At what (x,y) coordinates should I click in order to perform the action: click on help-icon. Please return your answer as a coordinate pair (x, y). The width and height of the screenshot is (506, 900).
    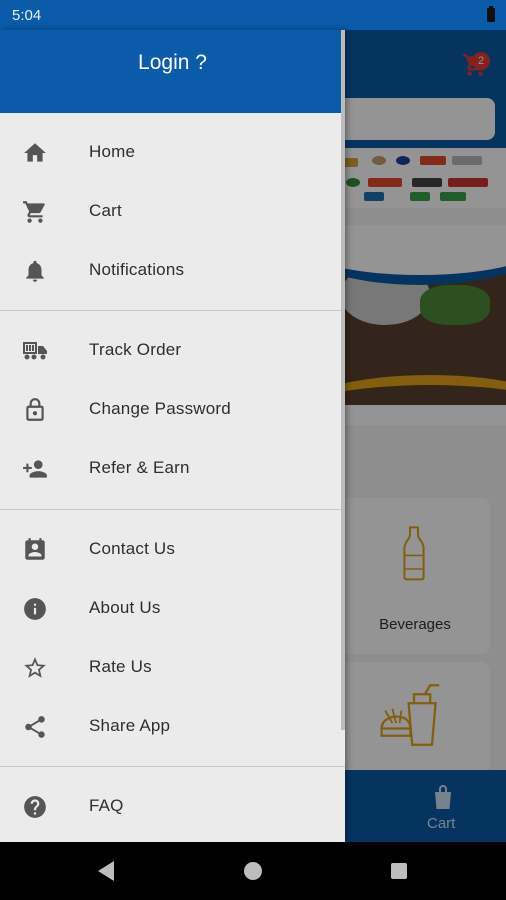
    Looking at the image, I should click on (35, 807).